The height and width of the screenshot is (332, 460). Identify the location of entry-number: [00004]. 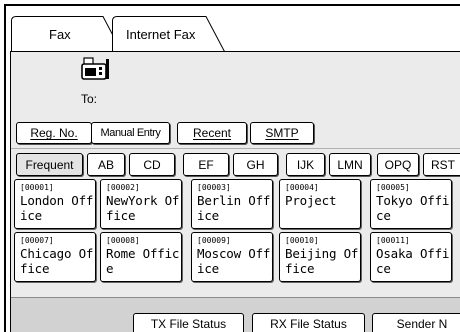
(302, 187).